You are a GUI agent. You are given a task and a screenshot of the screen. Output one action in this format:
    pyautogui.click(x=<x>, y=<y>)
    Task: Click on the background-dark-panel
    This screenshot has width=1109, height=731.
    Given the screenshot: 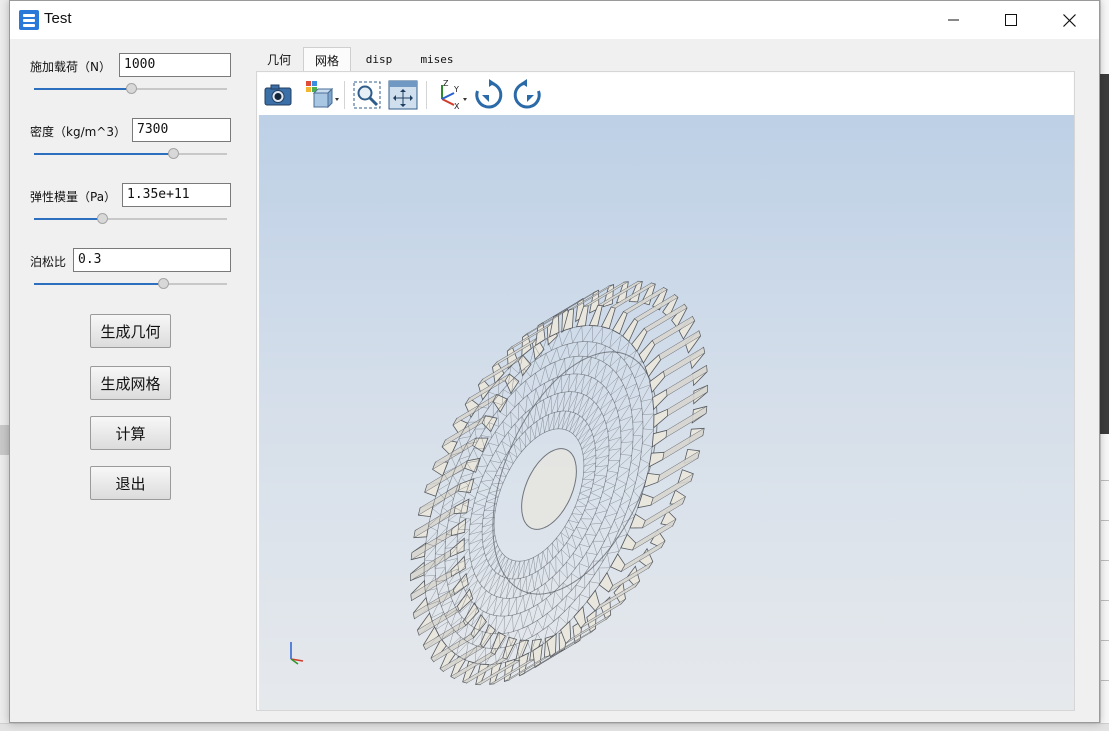 What is the action you would take?
    pyautogui.click(x=1104, y=254)
    